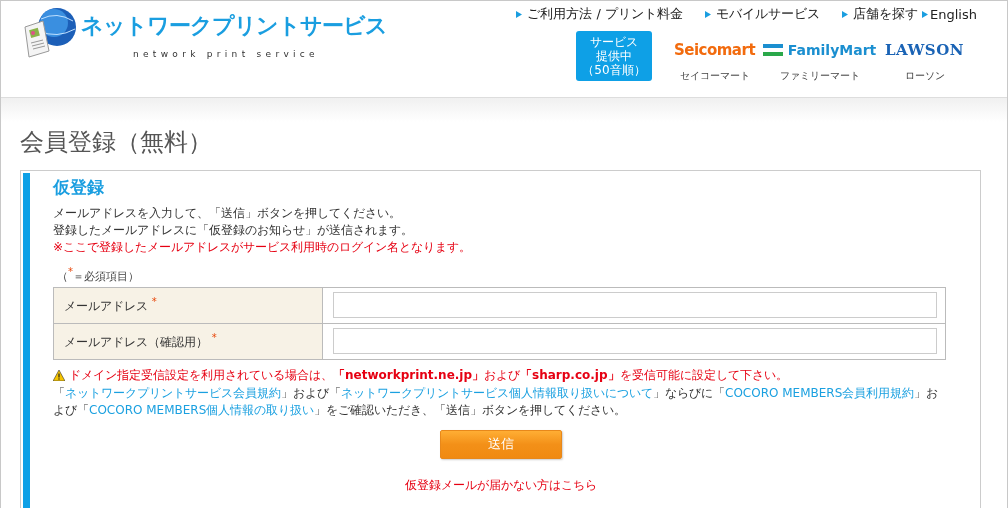 This screenshot has height=508, width=1008. Describe the element at coordinates (714, 76) in the screenshot. I see `store-label: セイコーマート` at that location.